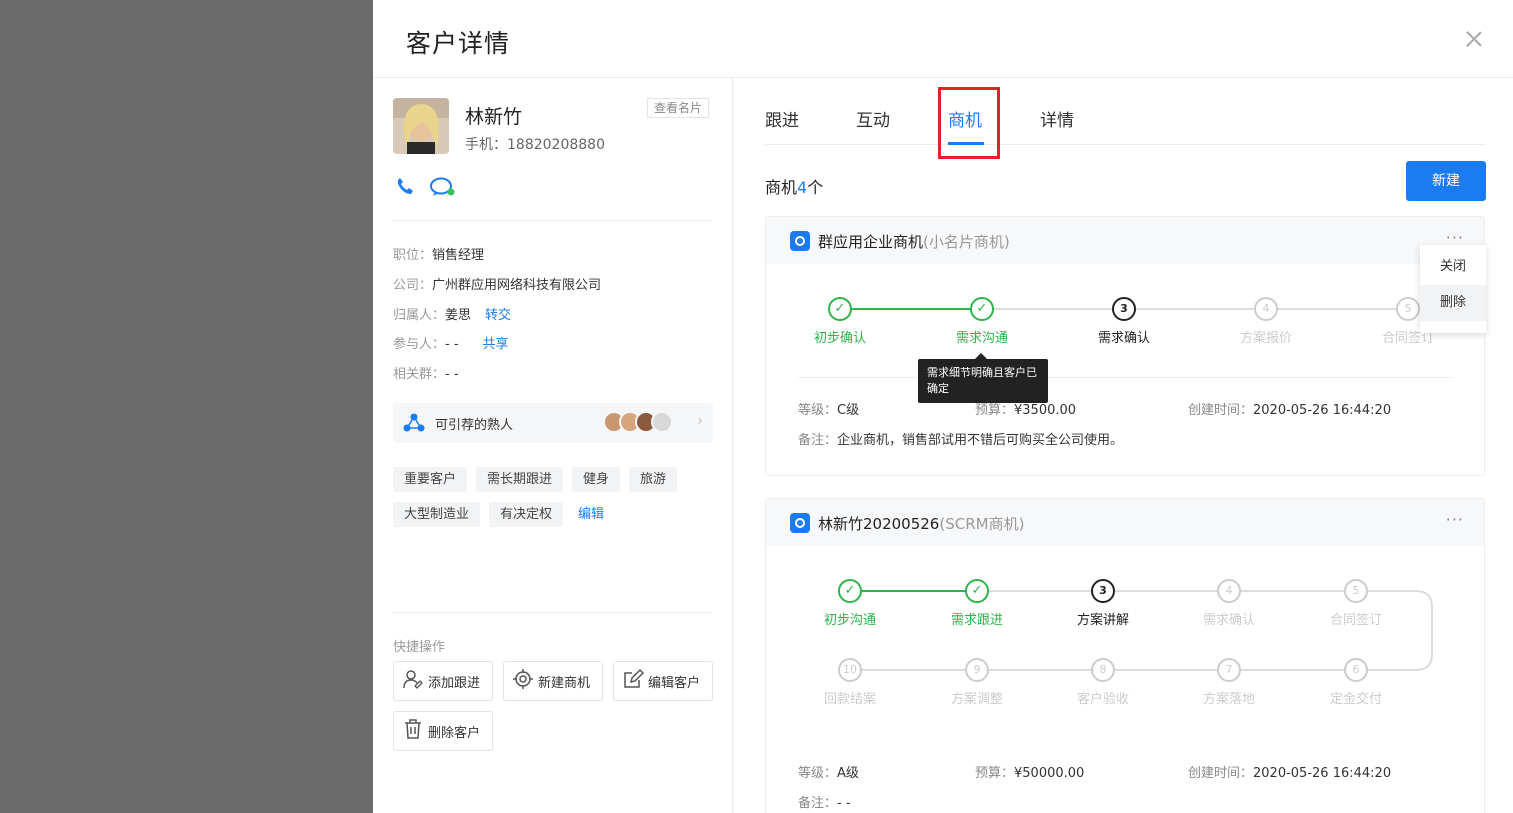  I want to click on opportunity-type: (小名片商机), so click(966, 242).